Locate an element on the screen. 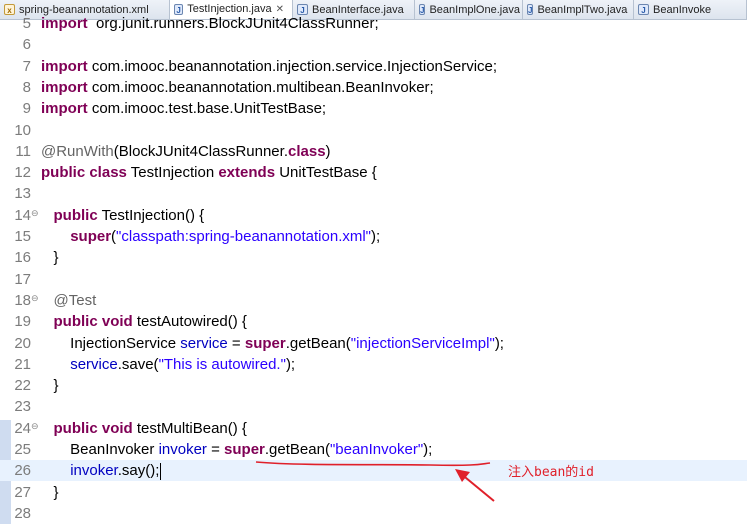 The image size is (747, 524). code-token: "This is autowired." is located at coordinates (222, 364).